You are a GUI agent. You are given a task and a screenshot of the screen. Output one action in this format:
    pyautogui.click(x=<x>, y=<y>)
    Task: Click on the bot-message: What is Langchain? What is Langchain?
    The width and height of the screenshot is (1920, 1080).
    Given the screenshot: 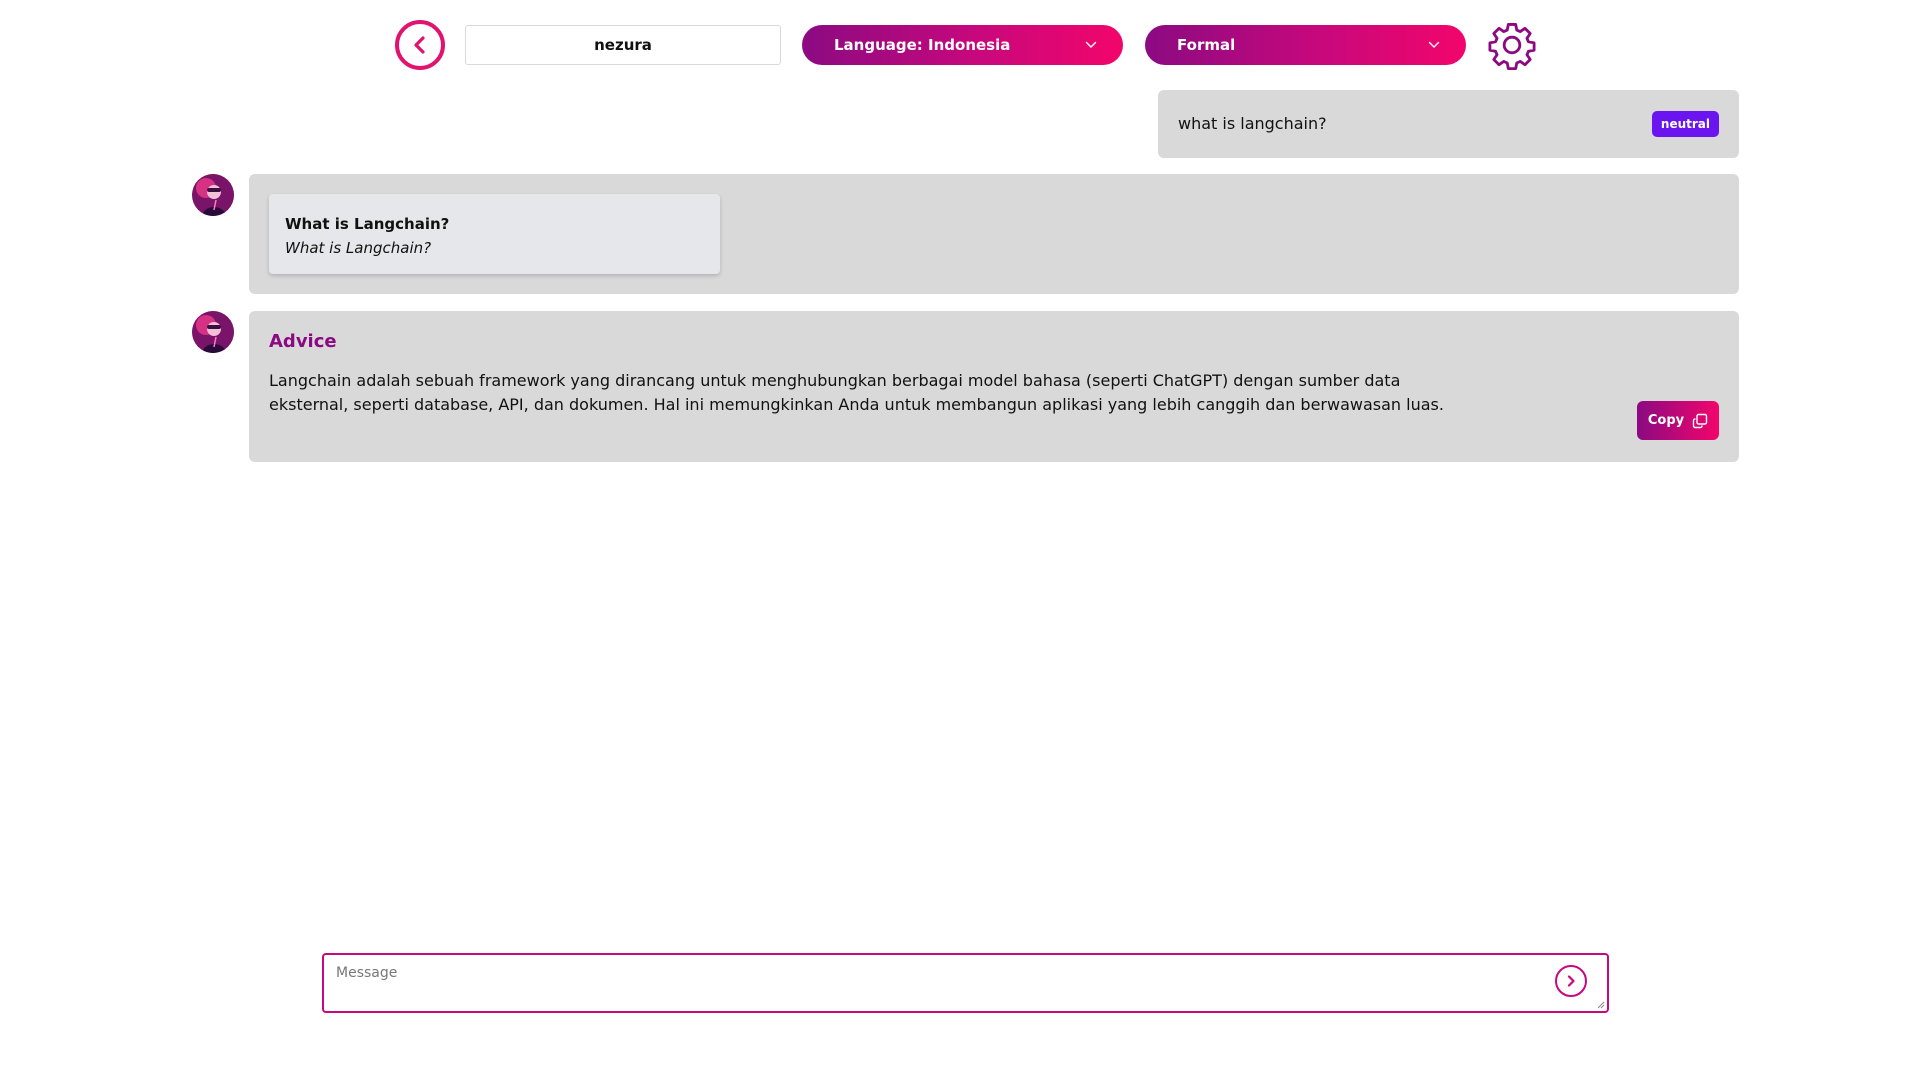 What is the action you would take?
    pyautogui.click(x=994, y=234)
    